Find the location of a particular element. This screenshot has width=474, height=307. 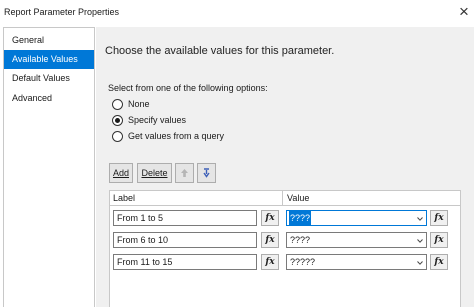

title-bar: Report Parameter Properties × is located at coordinates (237, 12).